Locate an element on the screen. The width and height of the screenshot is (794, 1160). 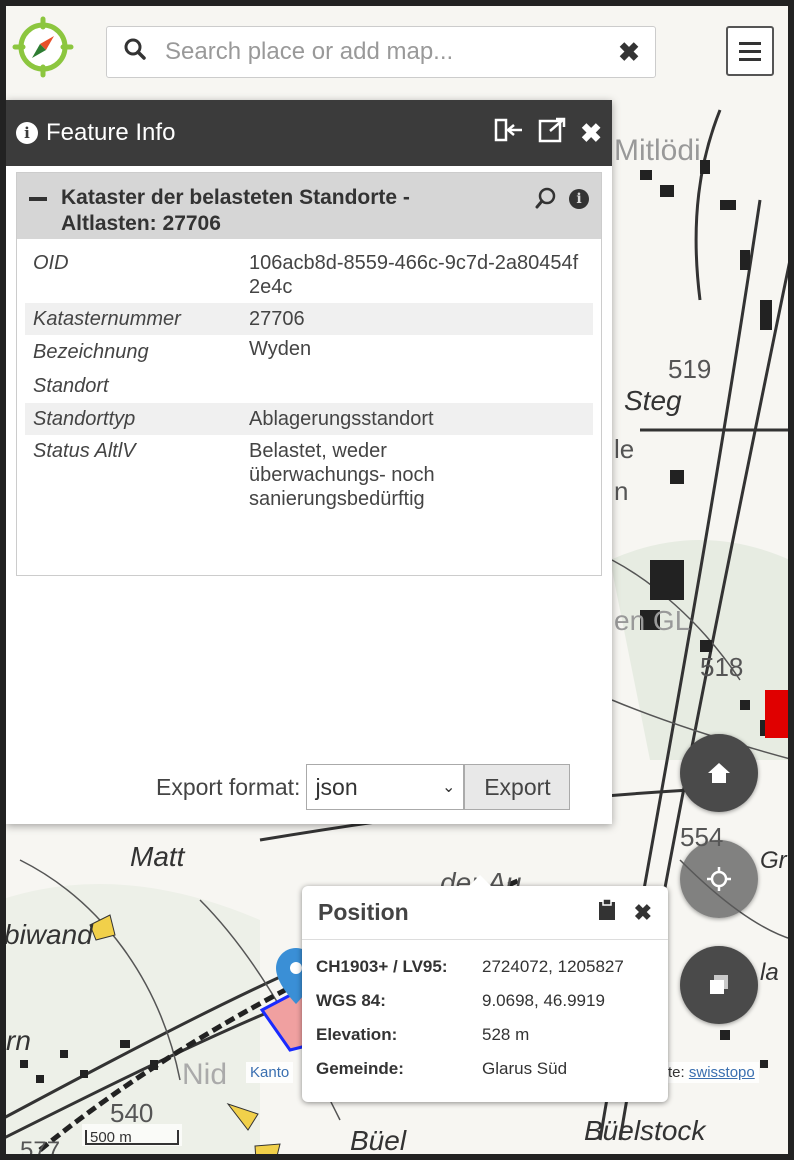
menu-button is located at coordinates (750, 51).